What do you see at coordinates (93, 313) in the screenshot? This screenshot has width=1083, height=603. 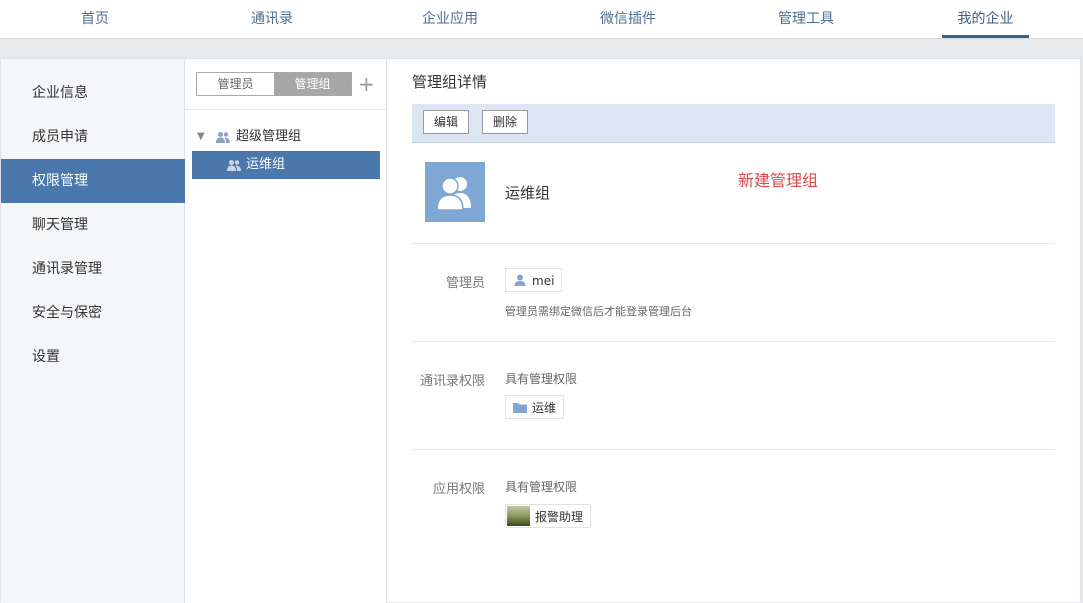 I see `sidebar-item-security: 安全与保密` at bounding box center [93, 313].